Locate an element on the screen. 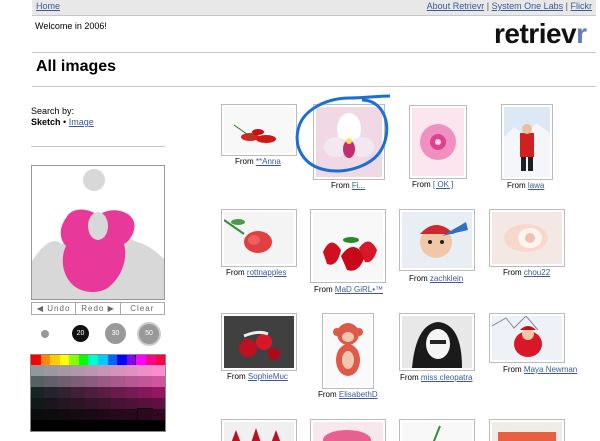 This screenshot has height=441, width=600. hue-strip is located at coordinates (98, 360).